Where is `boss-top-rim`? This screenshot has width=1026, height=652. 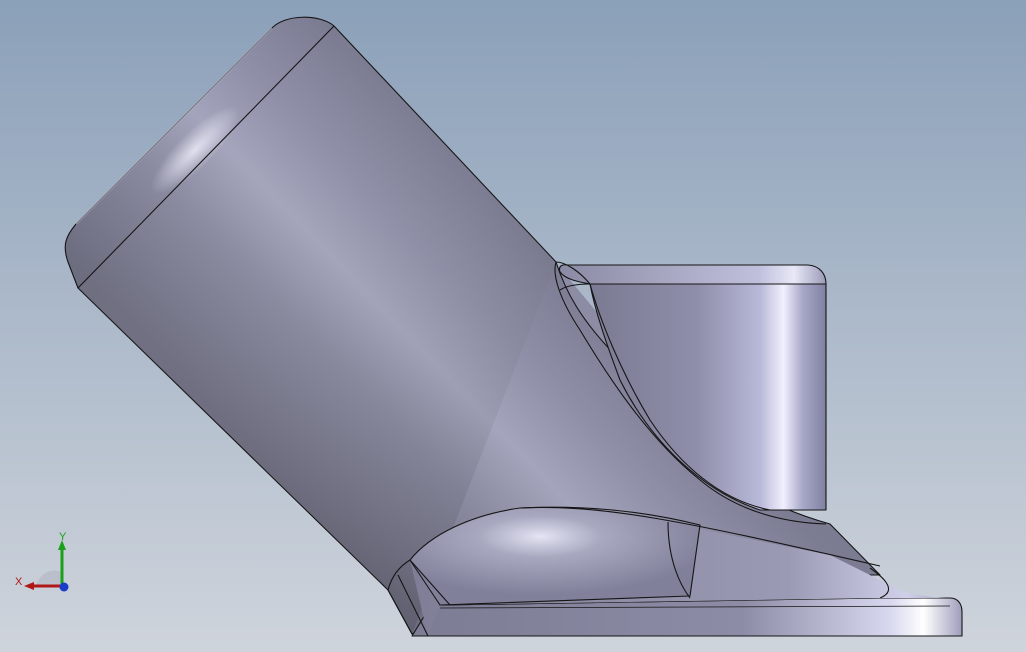 boss-top-rim is located at coordinates (692, 274).